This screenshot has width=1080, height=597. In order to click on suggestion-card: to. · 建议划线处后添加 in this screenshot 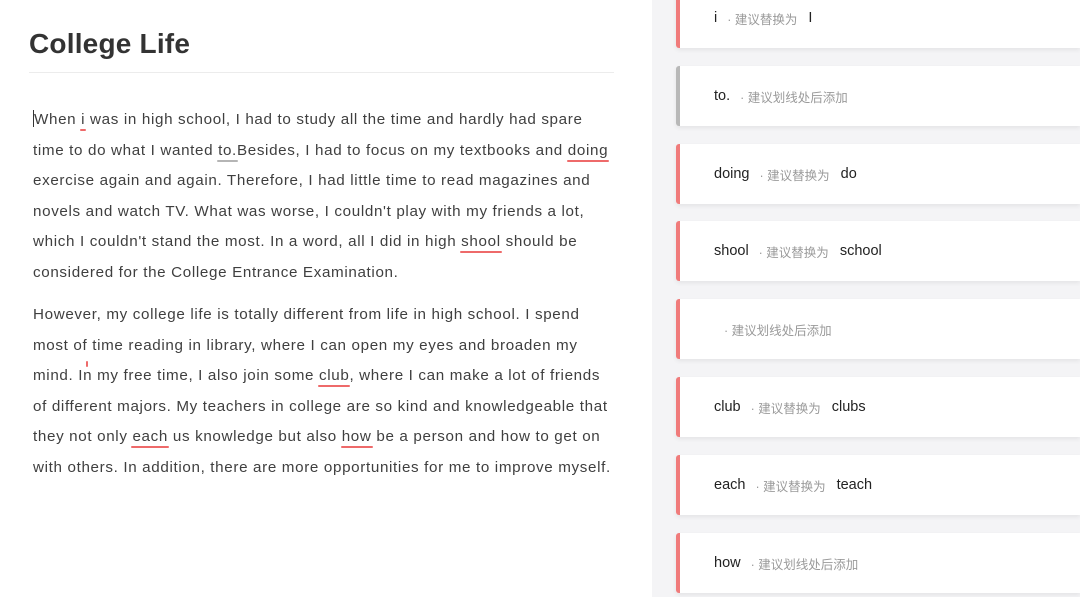, I will do `click(878, 96)`.